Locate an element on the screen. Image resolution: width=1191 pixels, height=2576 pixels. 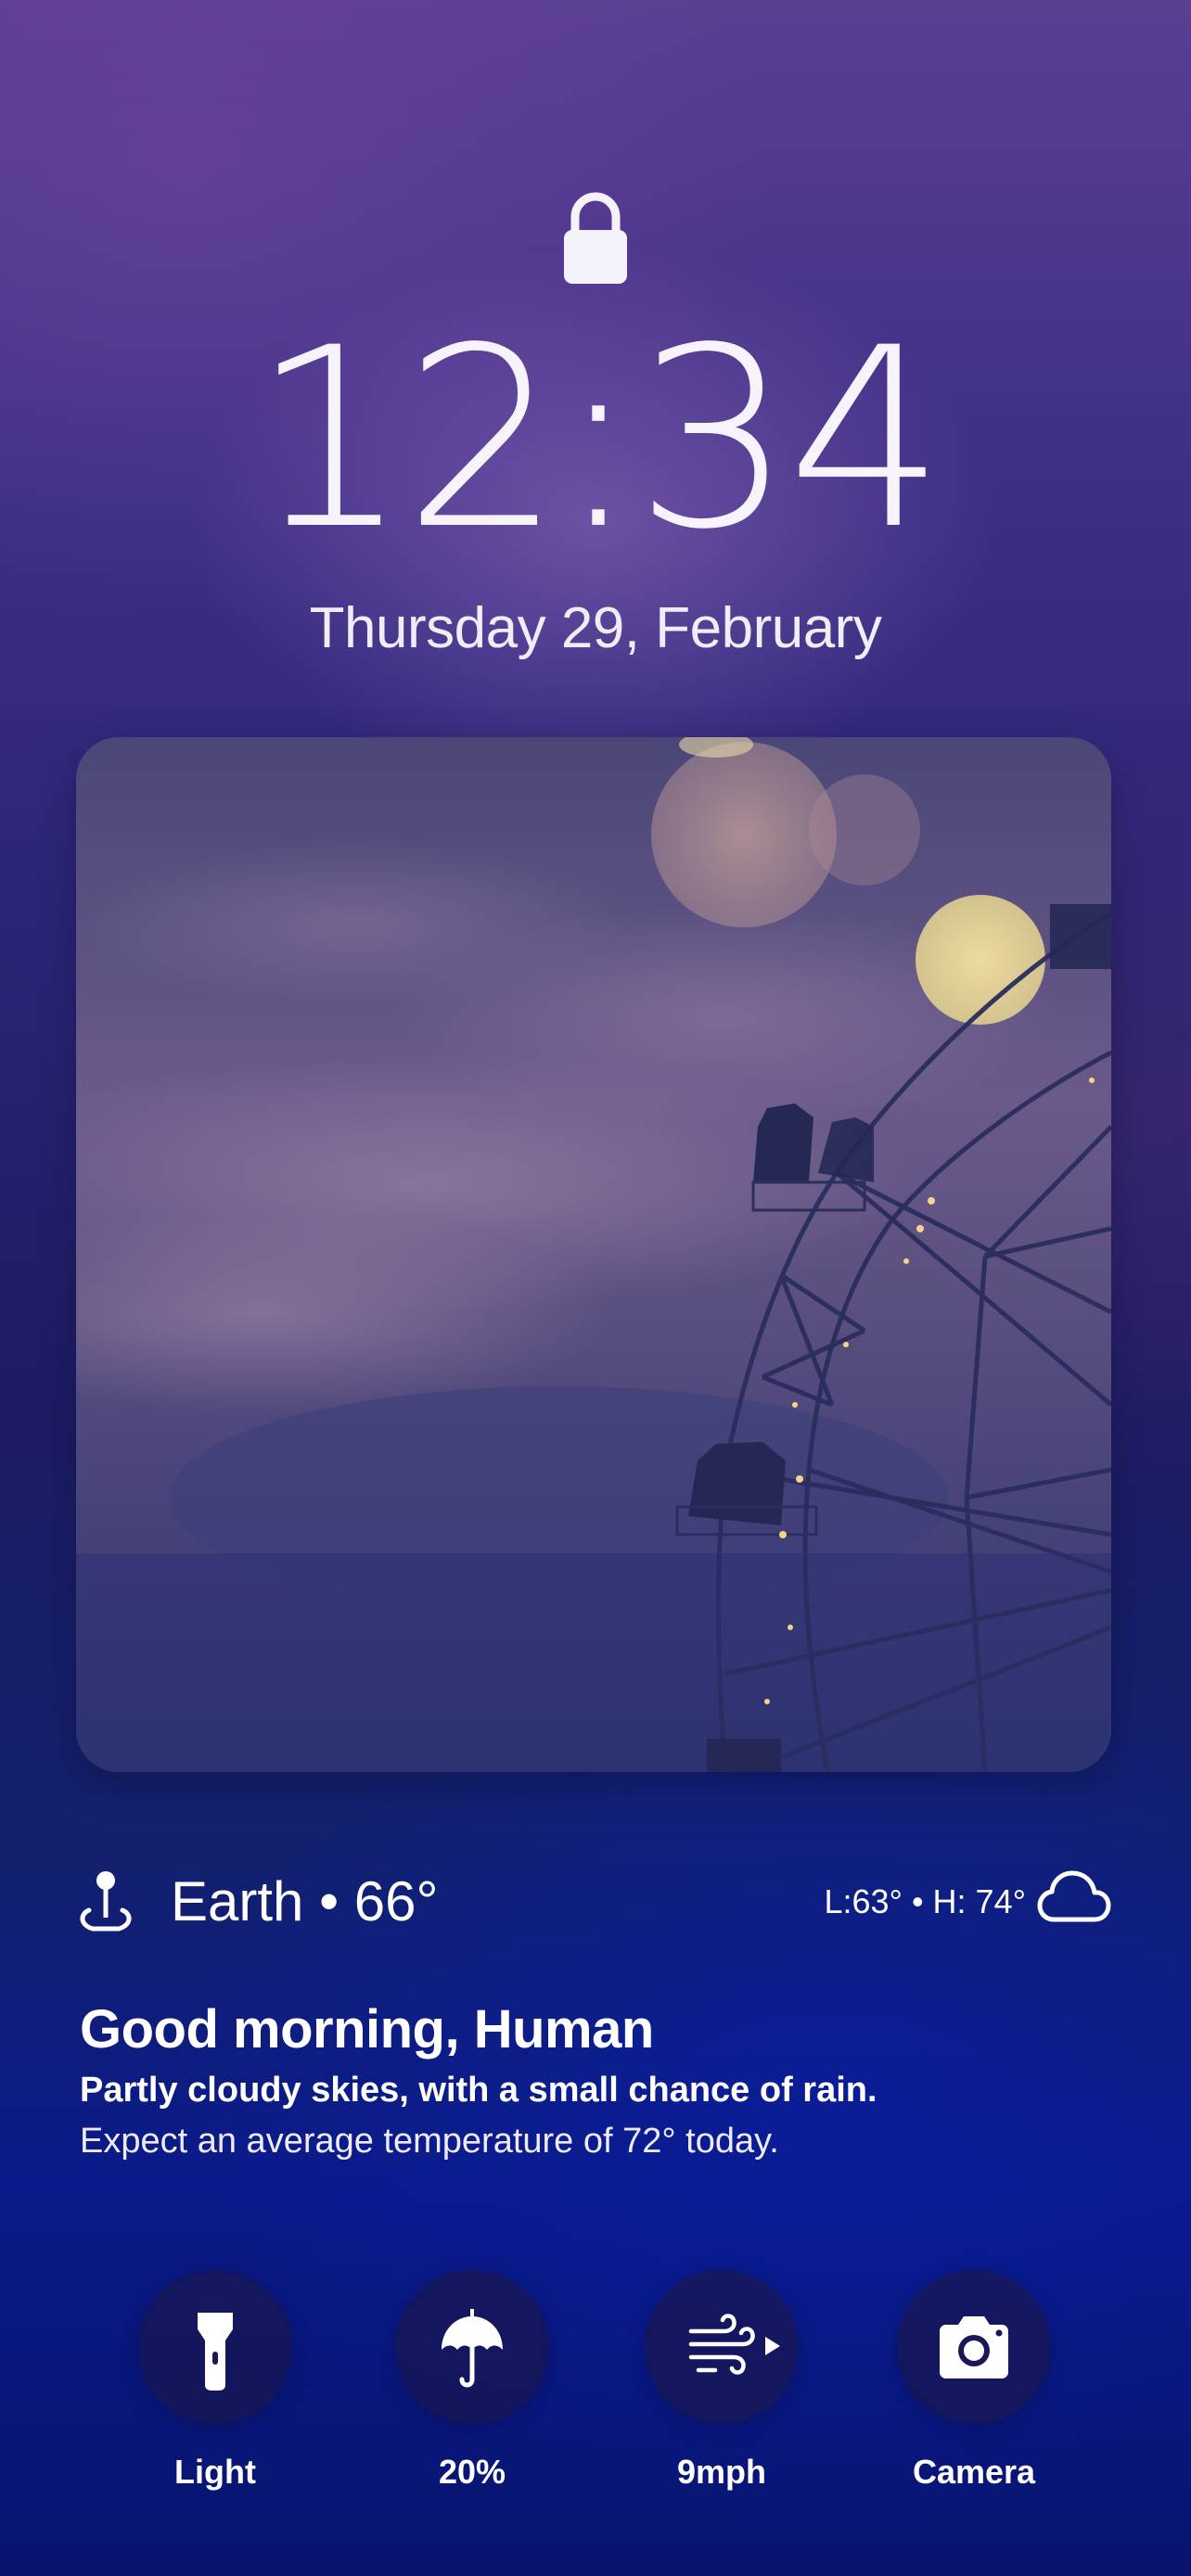
flashlight-icon is located at coordinates (215, 2352).